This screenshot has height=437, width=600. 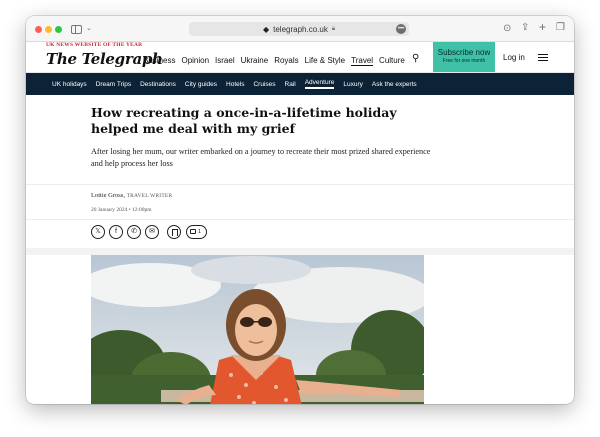 I want to click on close-window-button, so click(x=38, y=29).